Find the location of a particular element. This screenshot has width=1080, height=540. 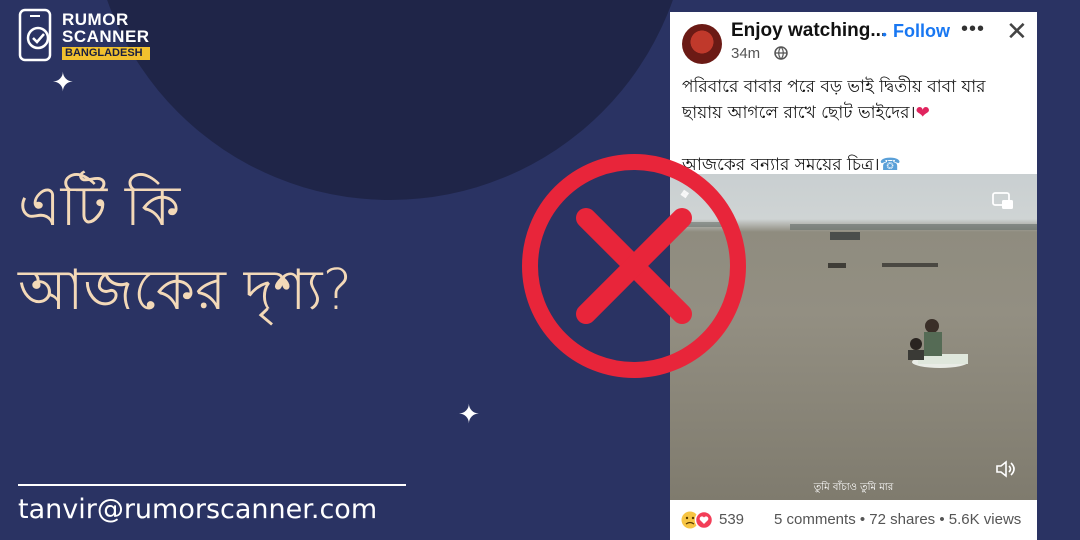

logo-line-1: RUMOR is located at coordinates (95, 19).